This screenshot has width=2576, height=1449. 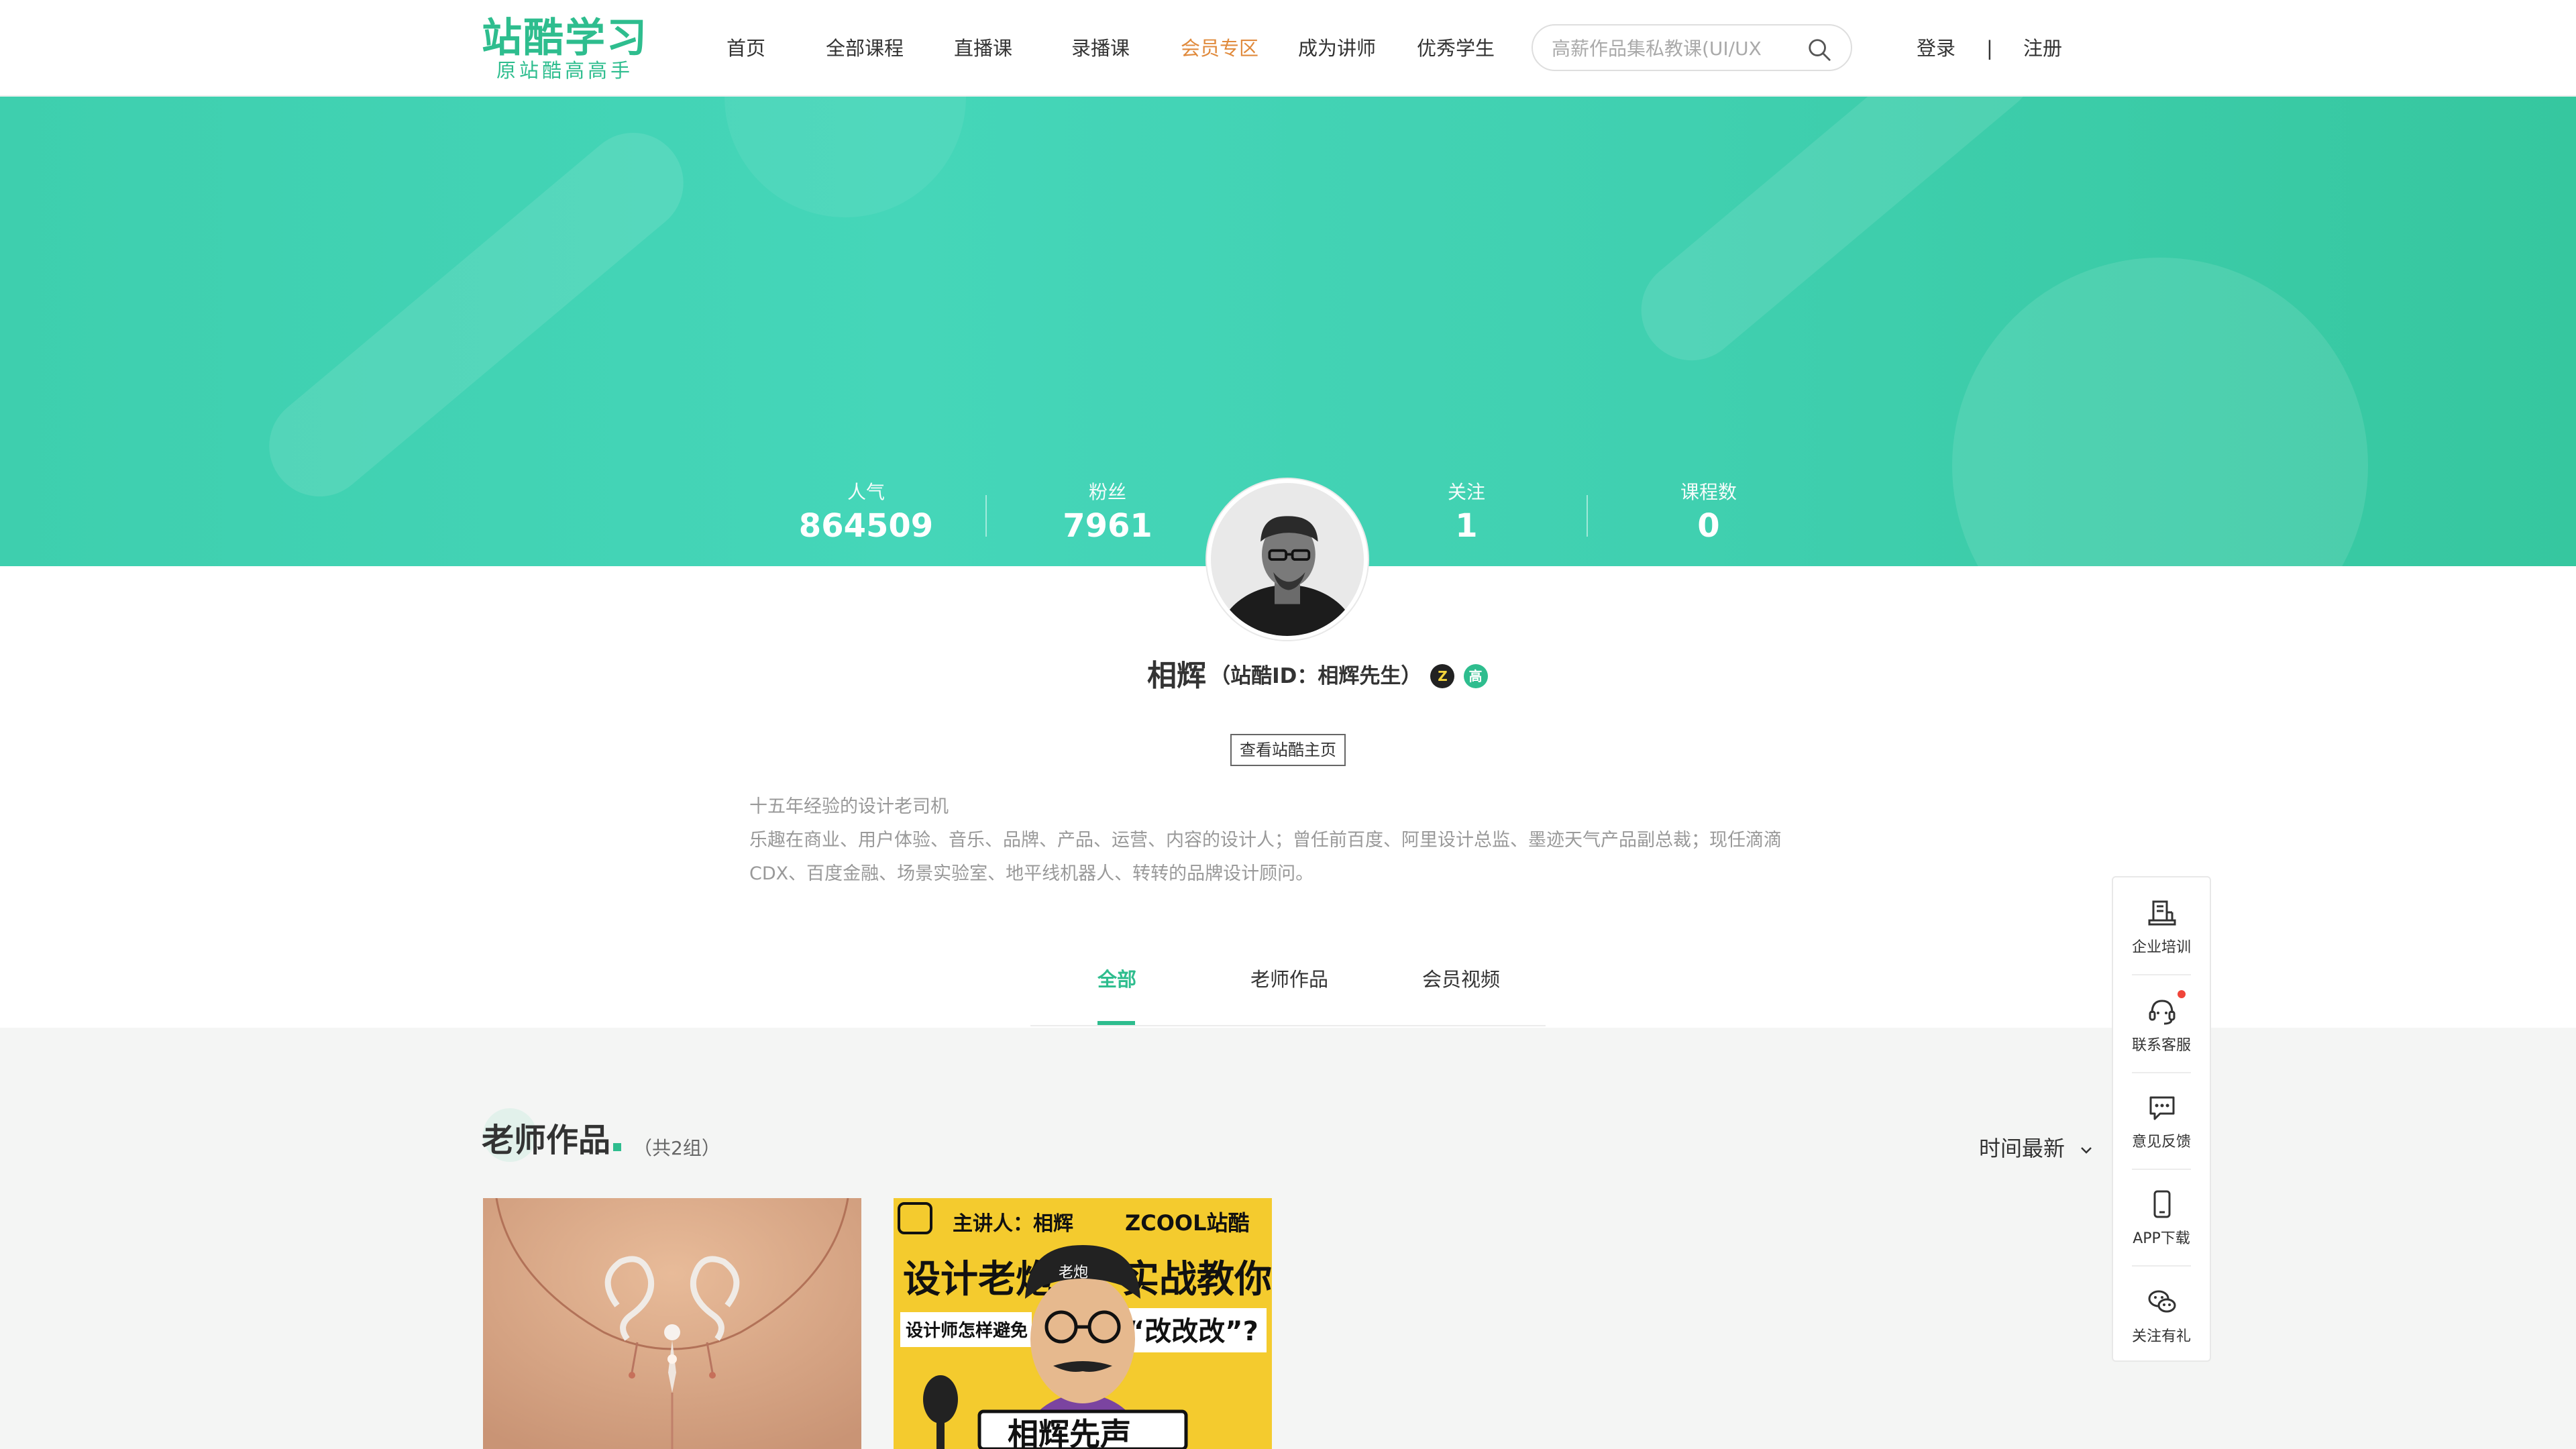 I want to click on search-box, so click(x=1692, y=47).